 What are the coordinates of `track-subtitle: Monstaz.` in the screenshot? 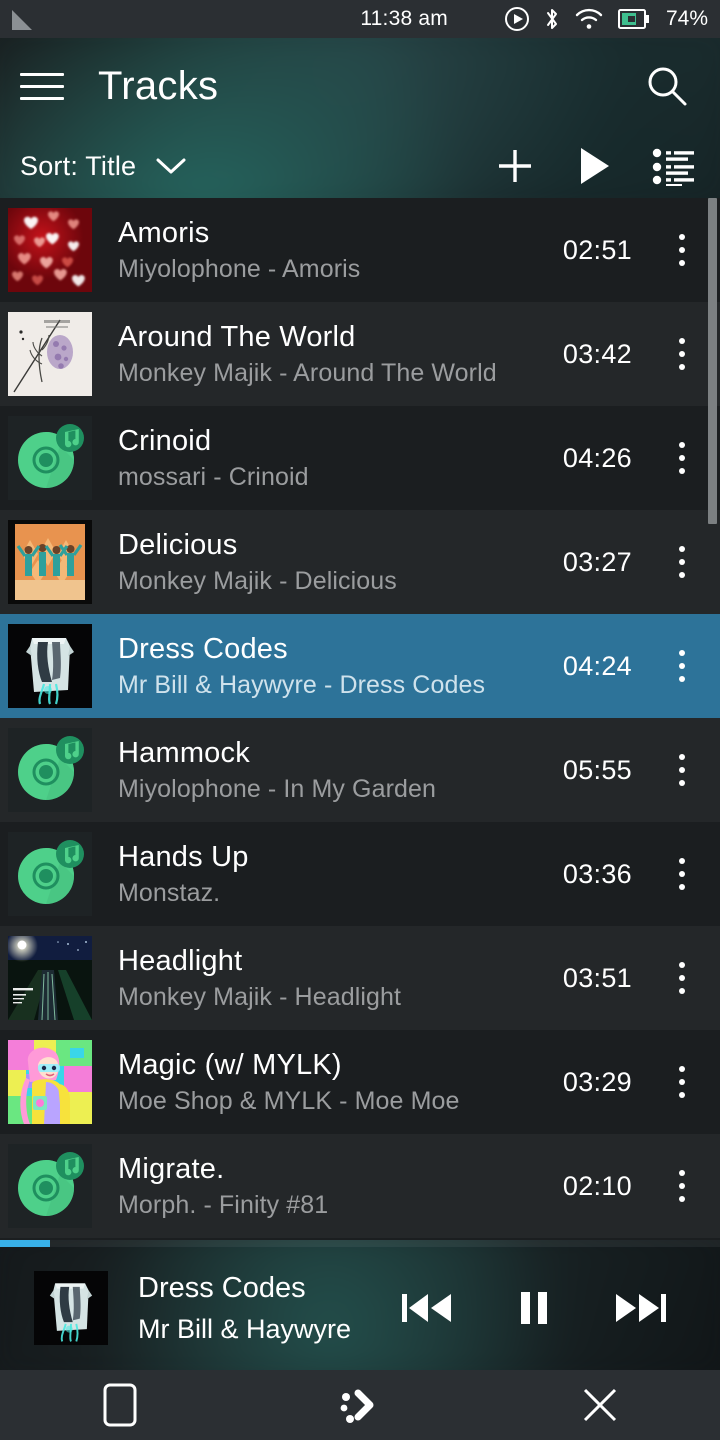 It's located at (169, 893).